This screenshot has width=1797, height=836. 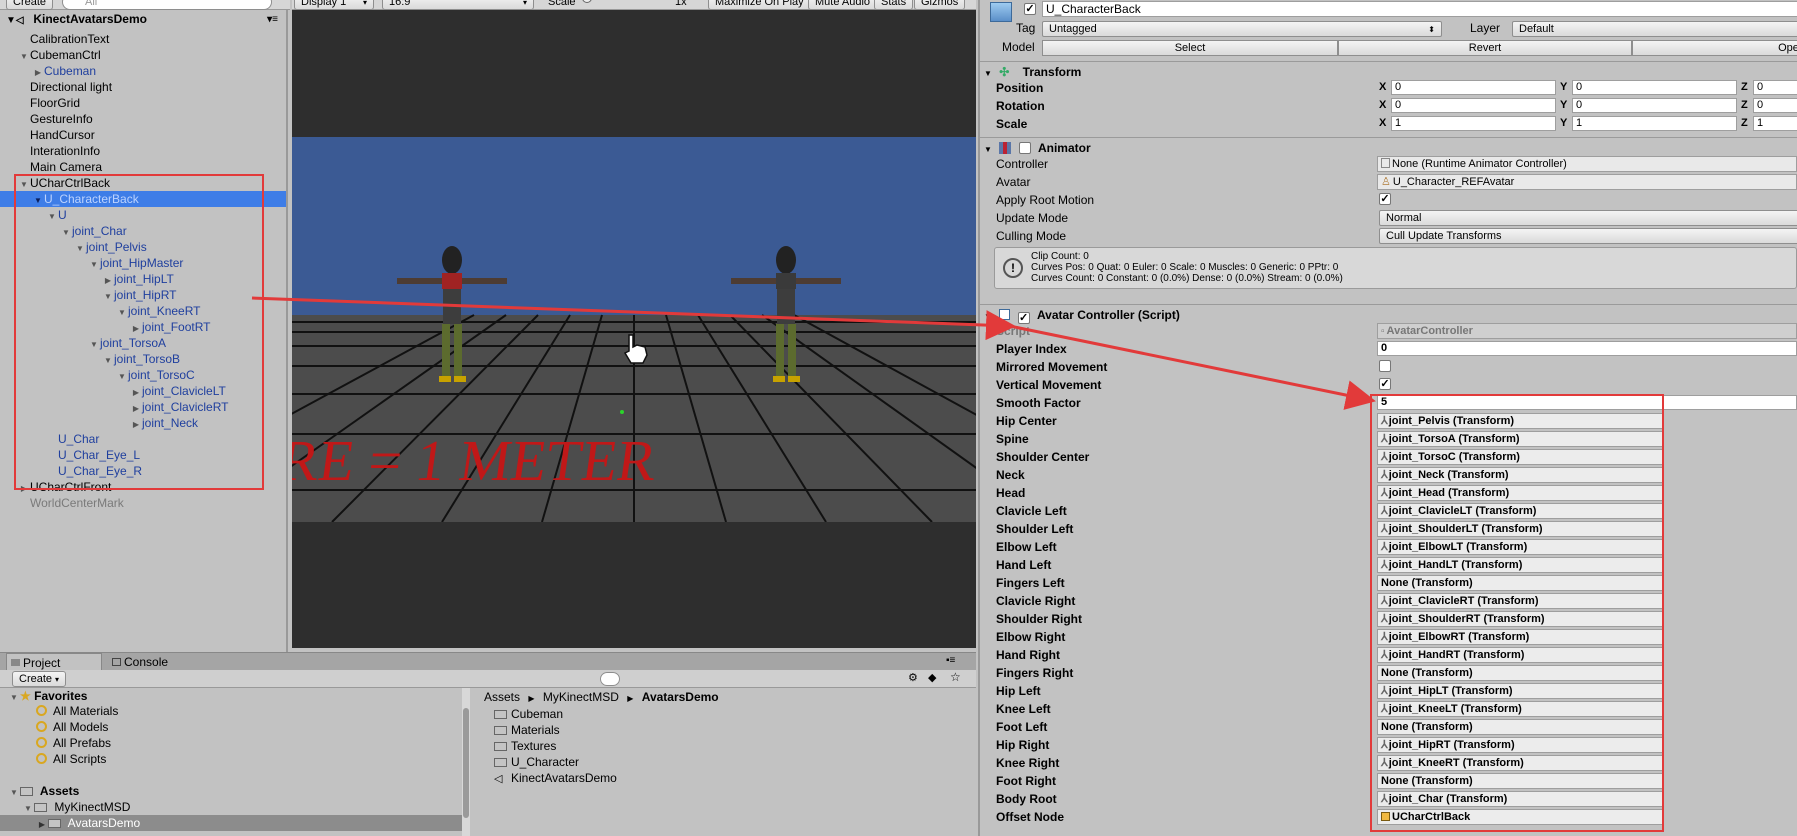 I want to click on bone-label: Neck, so click(x=1010, y=475).